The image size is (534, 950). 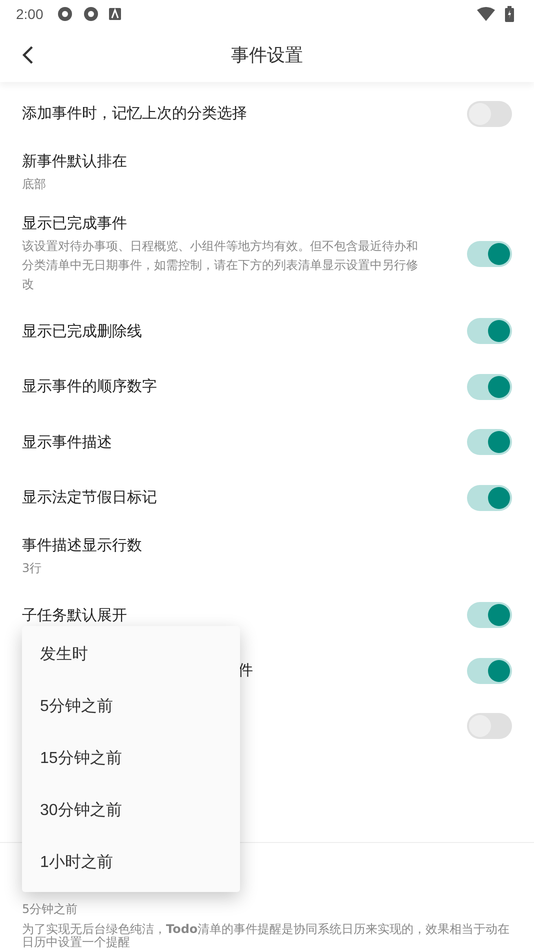 What do you see at coordinates (267, 55) in the screenshot?
I see `page-title: 事件设置` at bounding box center [267, 55].